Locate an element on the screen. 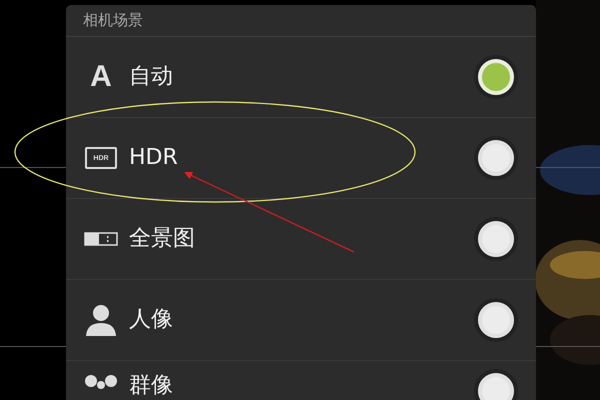  option-label: 自动 is located at coordinates (151, 77).